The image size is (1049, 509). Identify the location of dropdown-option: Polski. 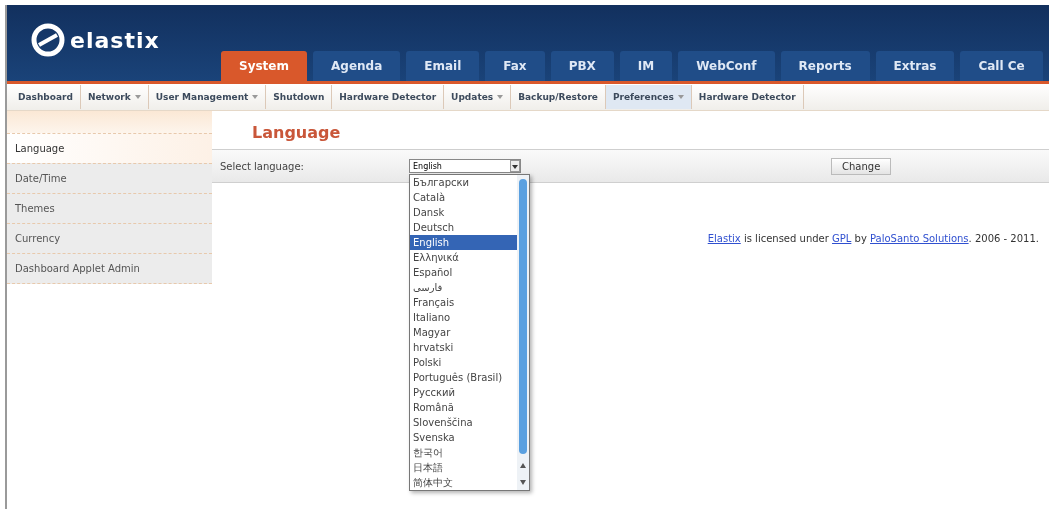
(463, 362).